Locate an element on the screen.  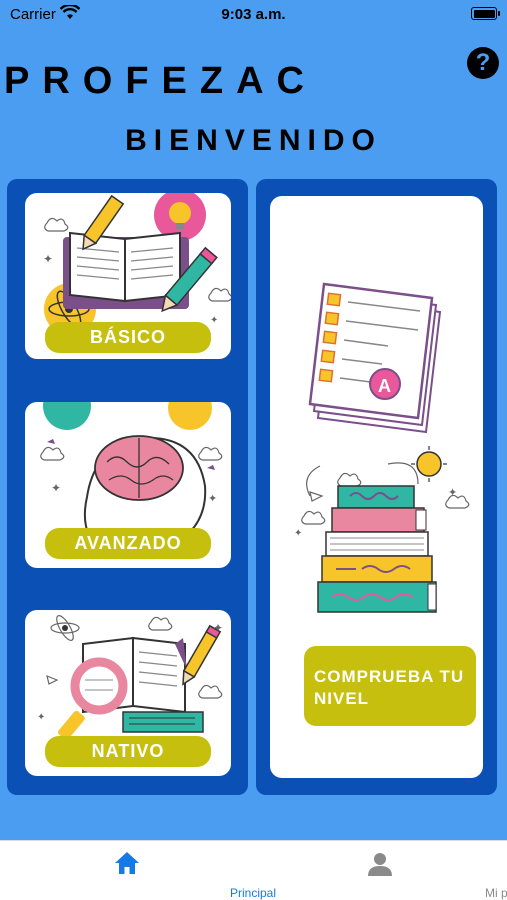
tab-principal: Principal is located at coordinates (138, 870).